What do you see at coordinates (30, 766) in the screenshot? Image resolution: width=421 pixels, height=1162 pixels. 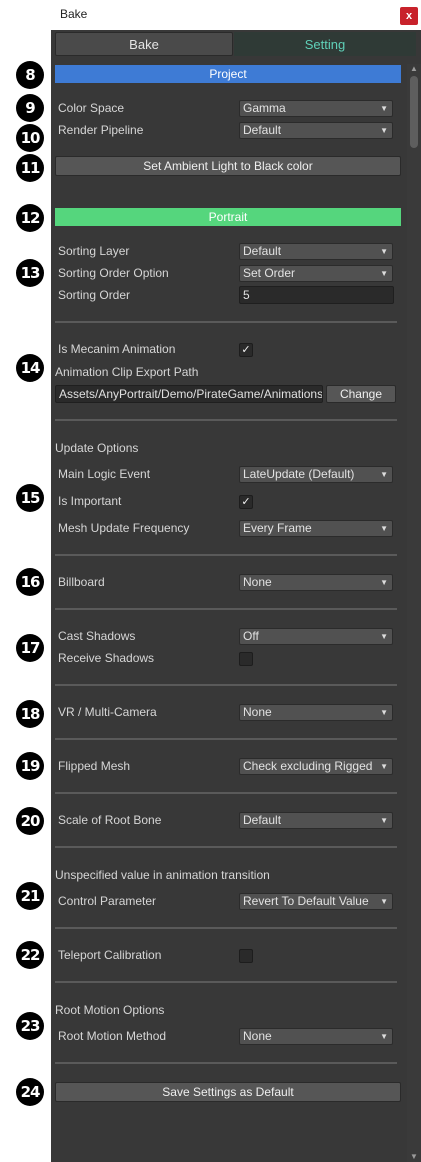 I see `step-marker-19: 19` at bounding box center [30, 766].